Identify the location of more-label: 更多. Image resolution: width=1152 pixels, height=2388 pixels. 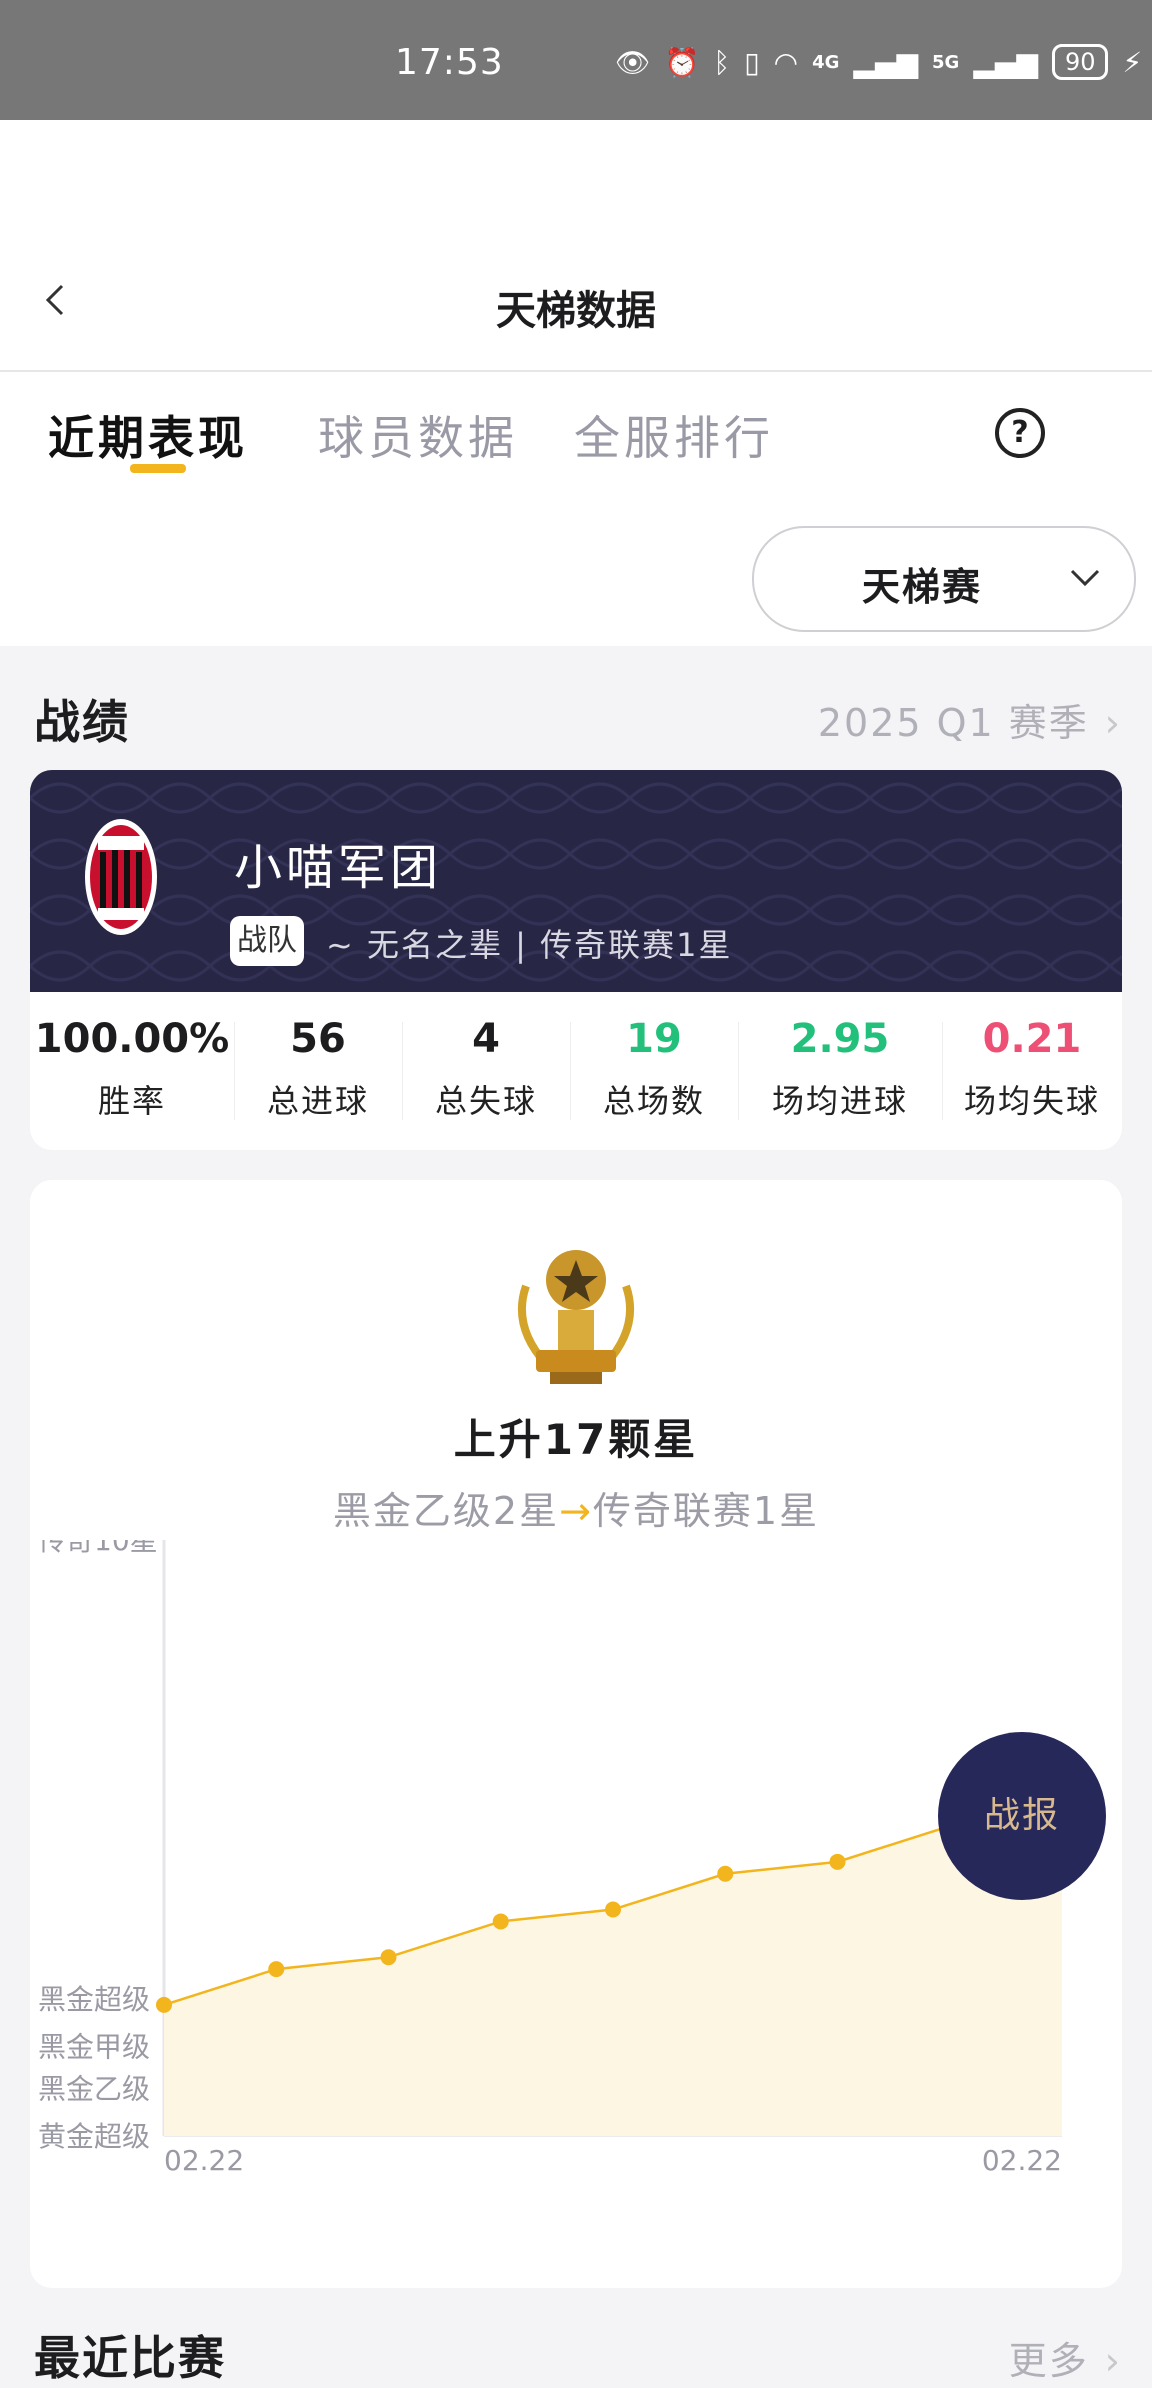
(1048, 2361).